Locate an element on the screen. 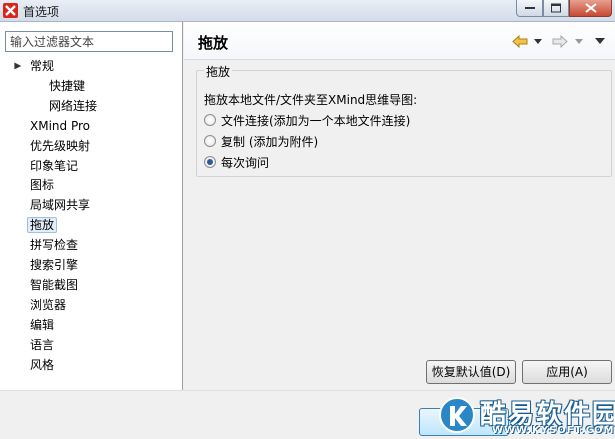  title-bar: 首选项 is located at coordinates (307, 11).